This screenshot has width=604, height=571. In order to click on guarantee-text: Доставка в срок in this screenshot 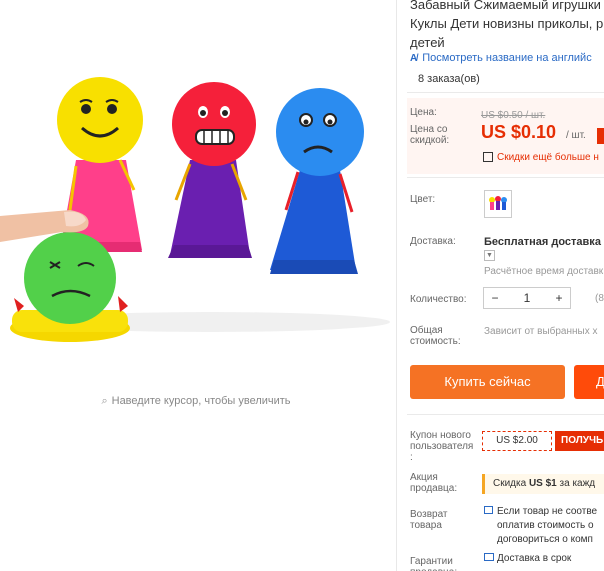, I will do `click(534, 558)`.